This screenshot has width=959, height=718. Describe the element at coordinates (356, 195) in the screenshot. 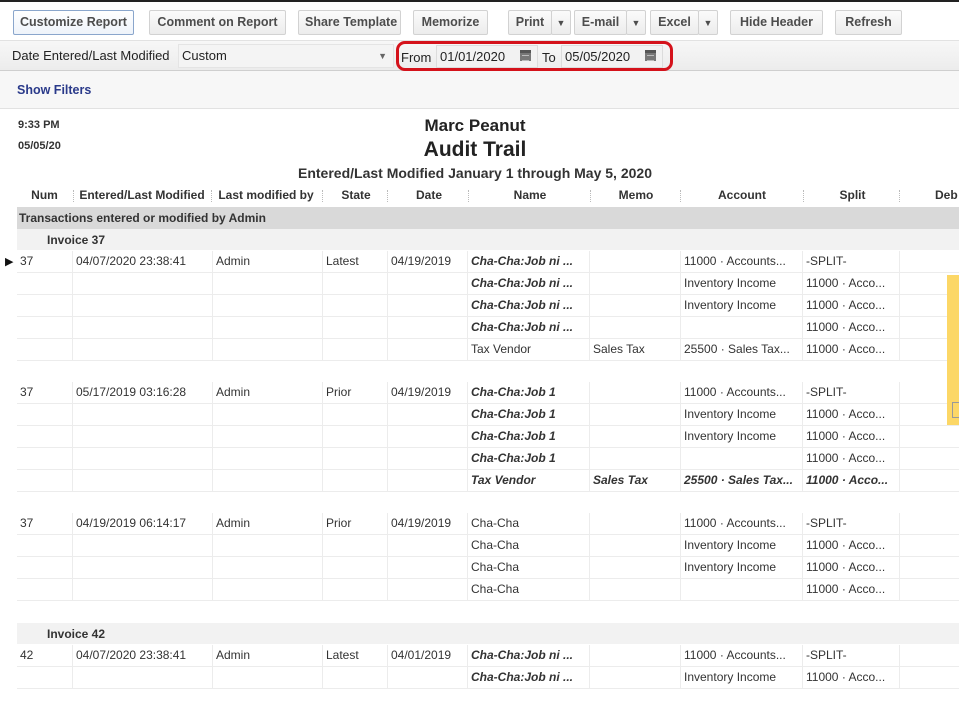

I see `column-header-state: State` at that location.